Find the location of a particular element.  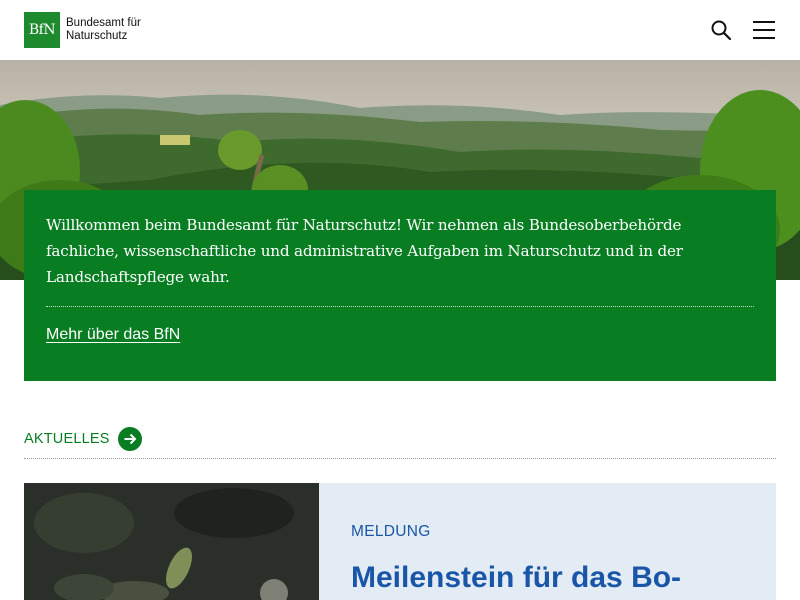

search-button is located at coordinates (721, 30).